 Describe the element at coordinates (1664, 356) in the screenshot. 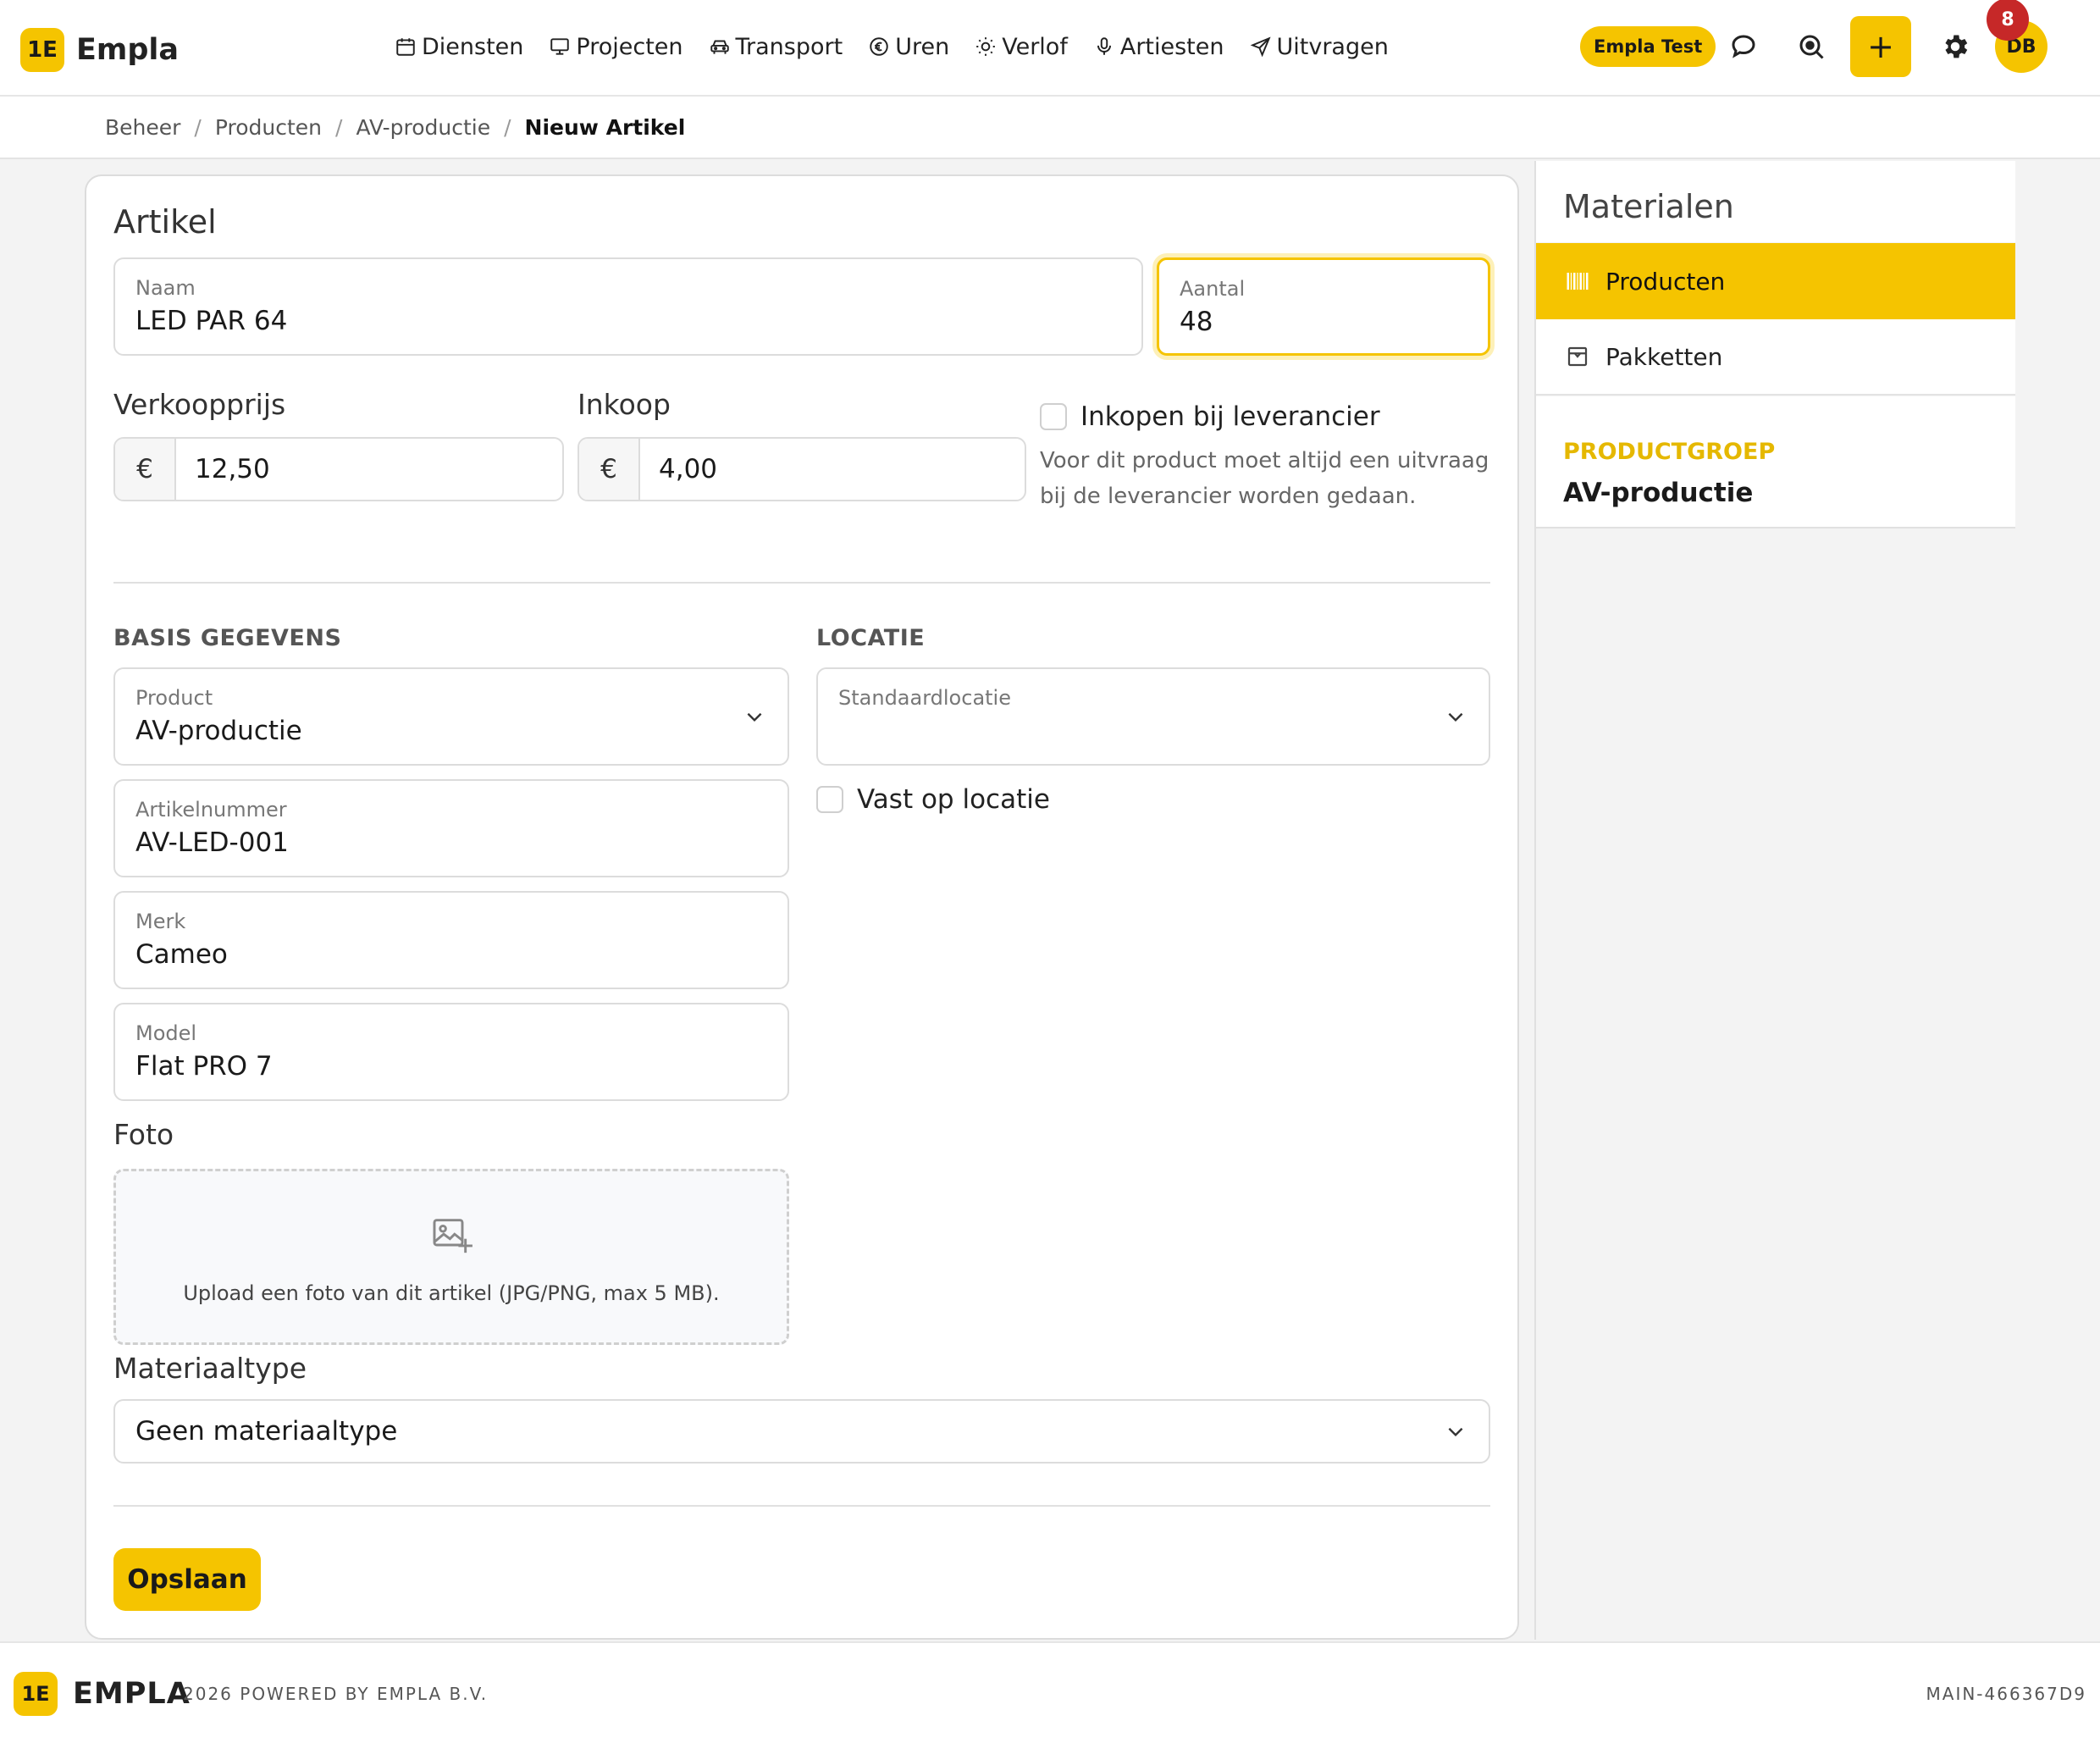

I see `sidebar-item-label: Pakketten` at that location.